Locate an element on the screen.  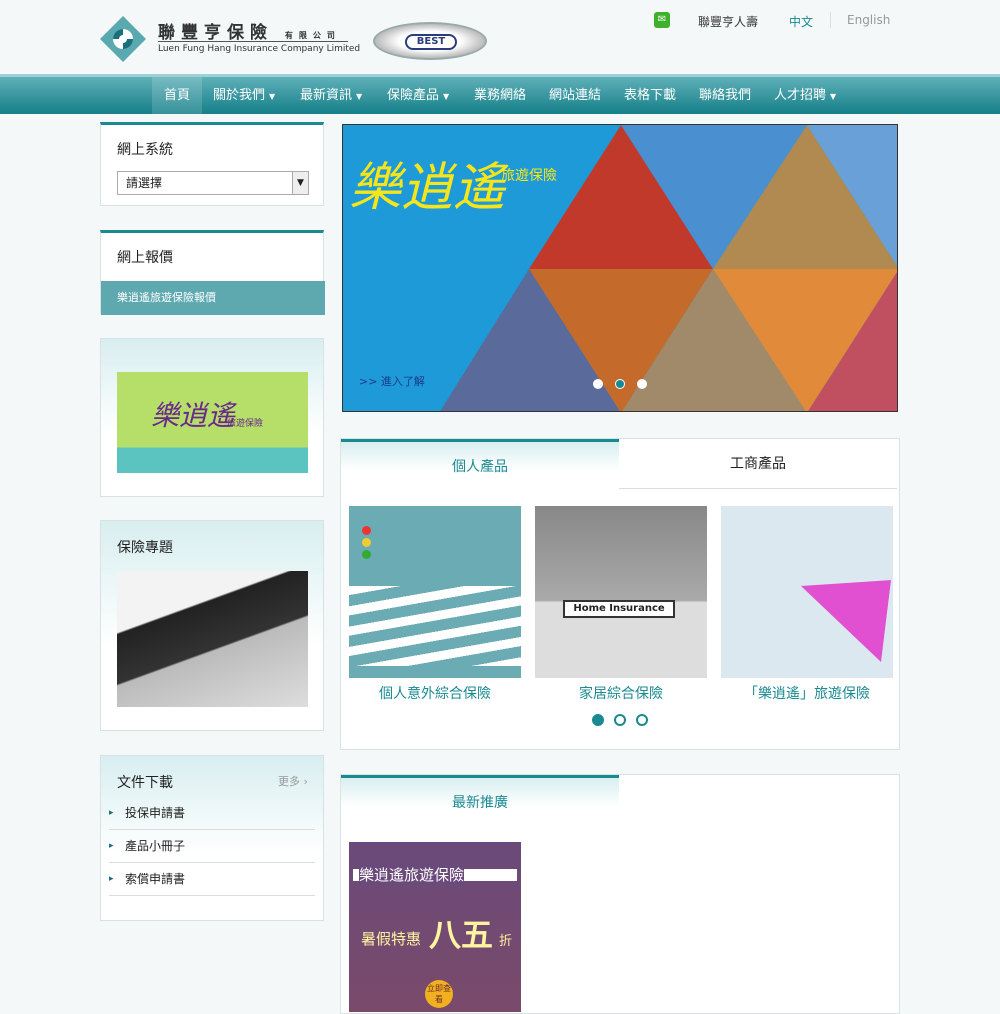
downloads-title: 文件下載 is located at coordinates (145, 783).